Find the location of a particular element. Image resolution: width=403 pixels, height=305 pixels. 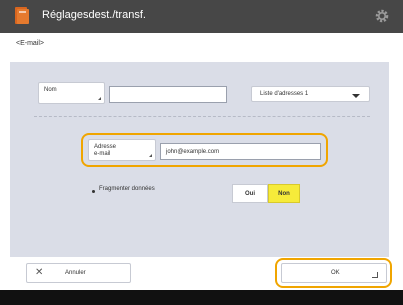

name-field is located at coordinates (168, 94).